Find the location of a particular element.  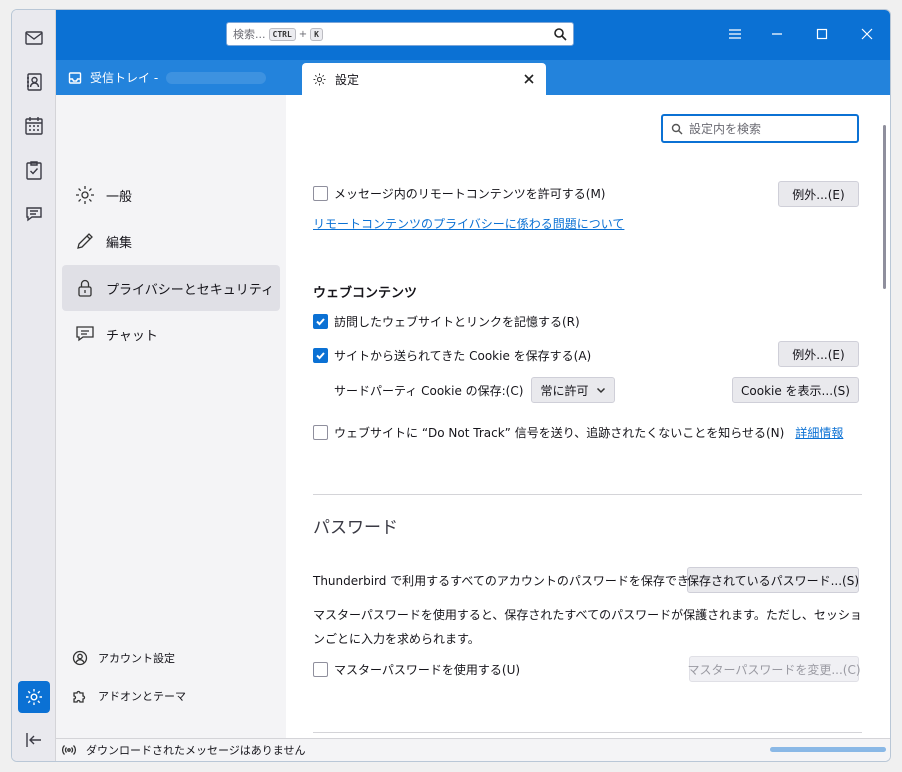

account-settings-link: アカウント設定 is located at coordinates (123, 658).